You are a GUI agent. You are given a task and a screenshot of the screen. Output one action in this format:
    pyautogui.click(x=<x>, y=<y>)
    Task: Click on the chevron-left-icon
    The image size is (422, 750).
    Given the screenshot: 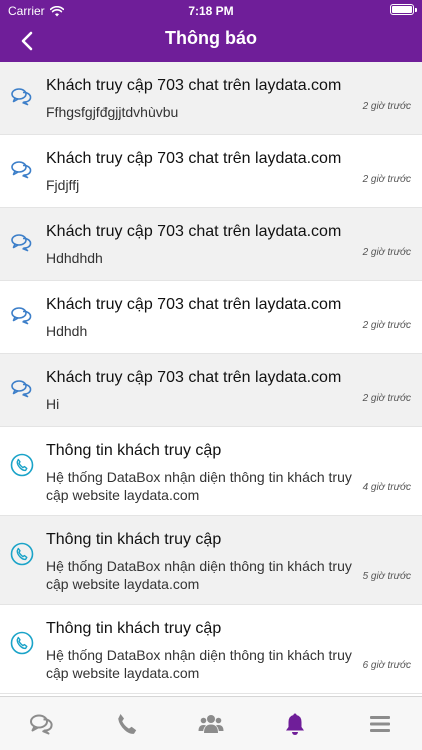 What is the action you would take?
    pyautogui.click(x=27, y=41)
    